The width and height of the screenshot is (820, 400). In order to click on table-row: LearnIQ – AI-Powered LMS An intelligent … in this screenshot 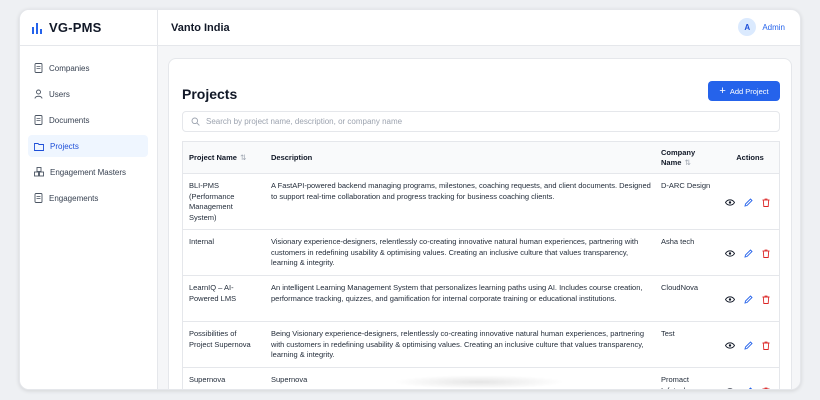, I will do `click(481, 299)`.